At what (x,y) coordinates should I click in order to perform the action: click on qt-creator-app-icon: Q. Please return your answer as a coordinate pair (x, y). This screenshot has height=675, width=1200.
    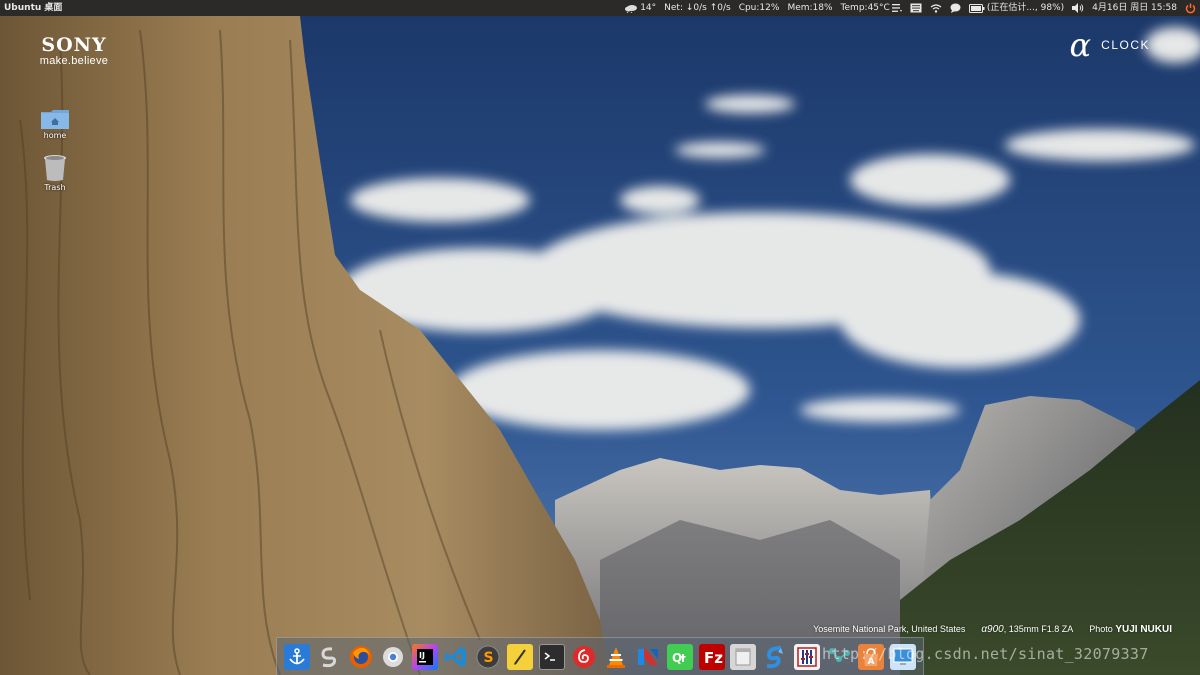
    Looking at the image, I should click on (679, 658).